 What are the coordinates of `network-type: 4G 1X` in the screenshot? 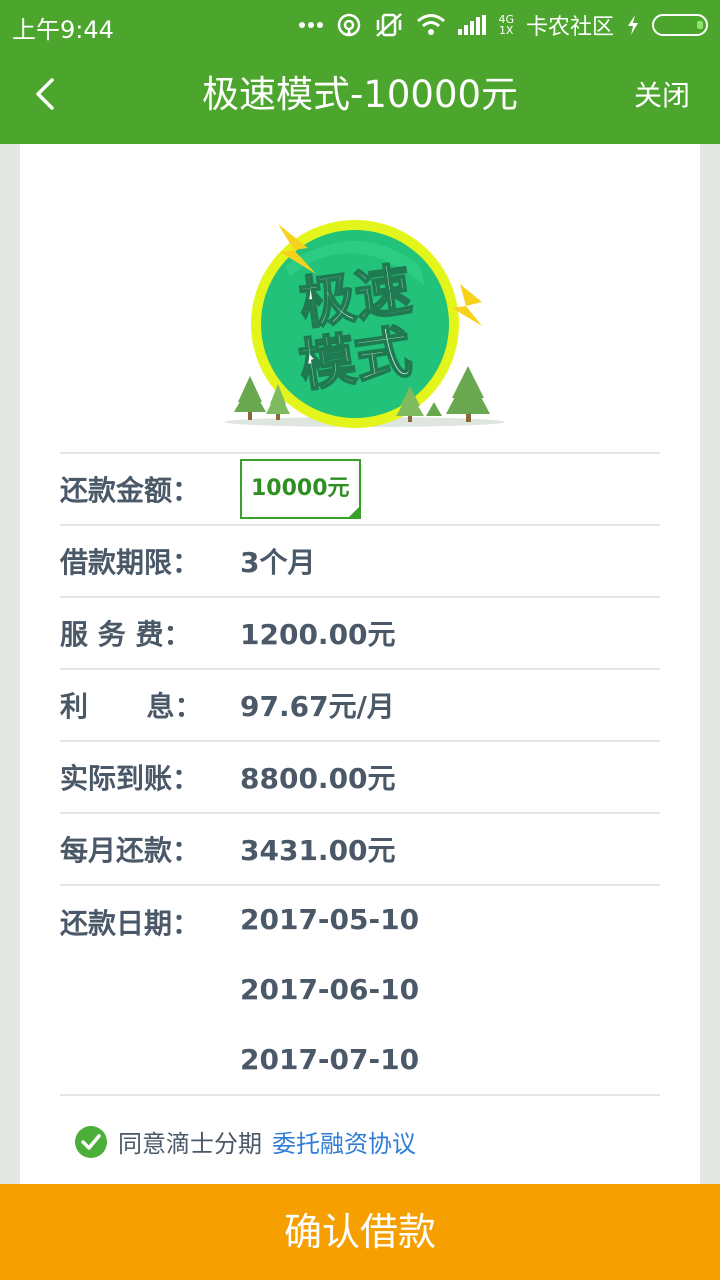 It's located at (506, 25).